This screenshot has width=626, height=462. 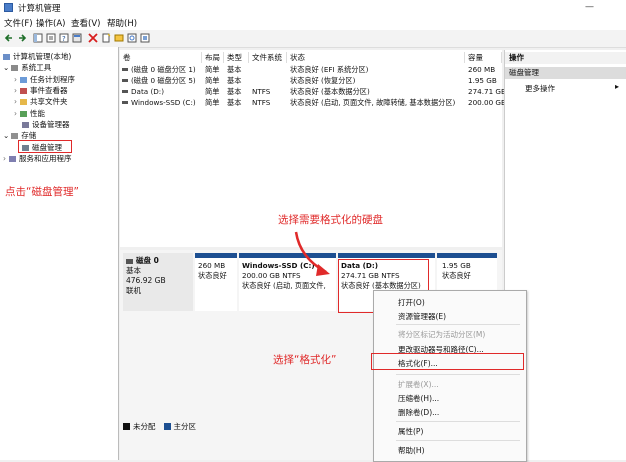 I want to click on menu-item-help: 帮助(H), so click(x=411, y=450).